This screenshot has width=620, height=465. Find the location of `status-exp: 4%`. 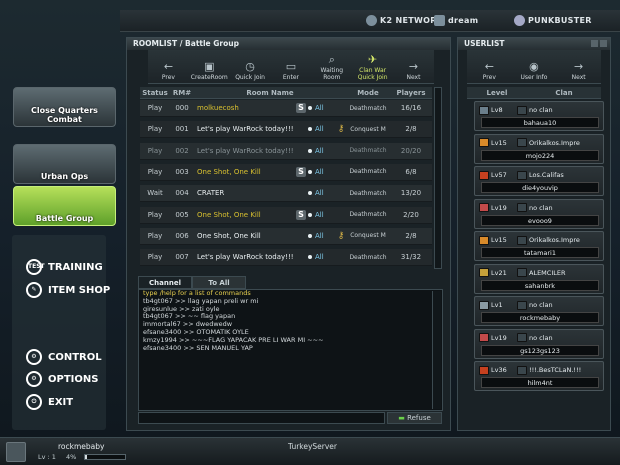

status-exp: 4% is located at coordinates (71, 457).